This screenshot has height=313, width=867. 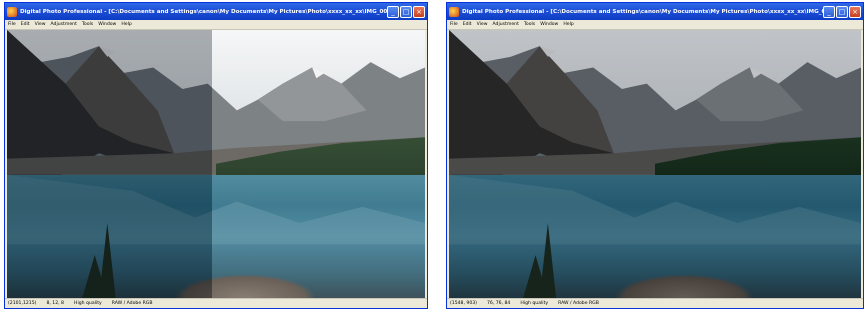 I want to click on status-coords: (2101,1215), so click(x=22, y=303).